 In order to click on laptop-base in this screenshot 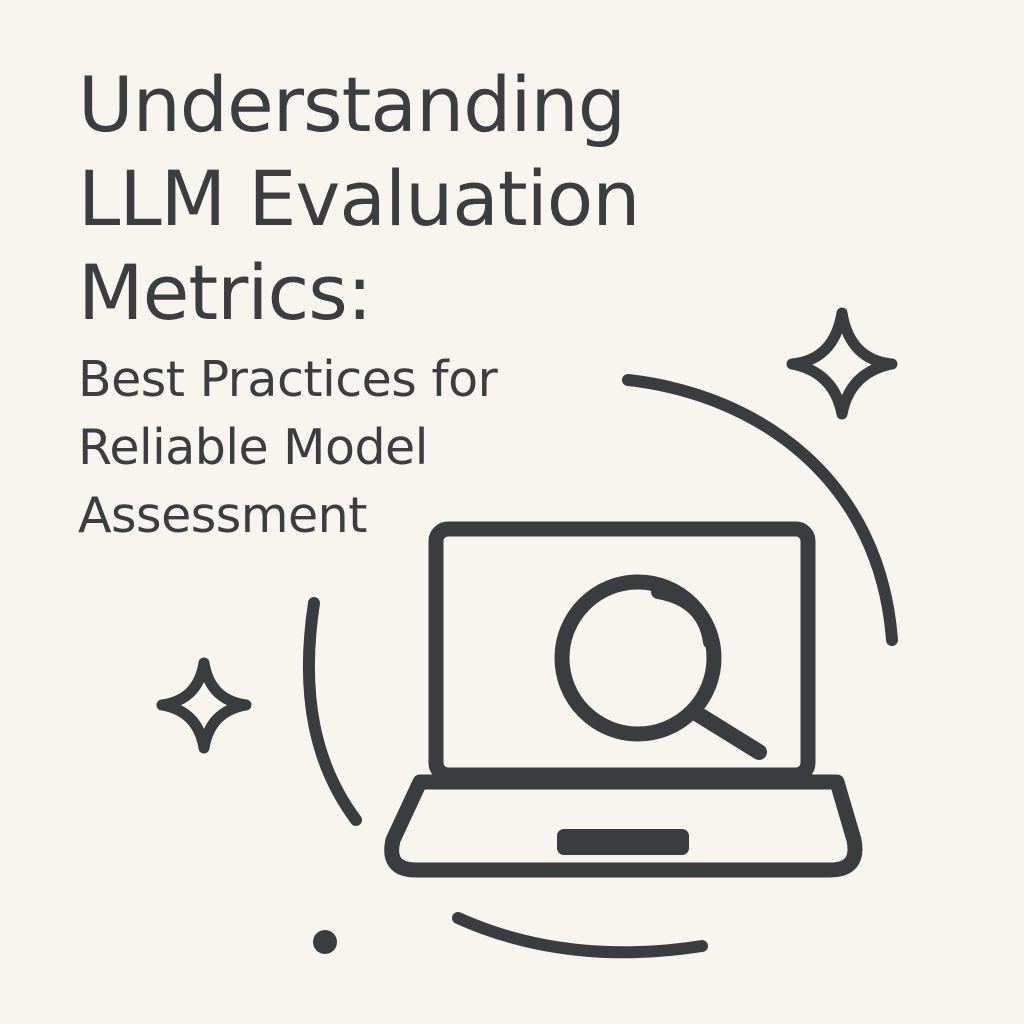, I will do `click(623, 826)`.